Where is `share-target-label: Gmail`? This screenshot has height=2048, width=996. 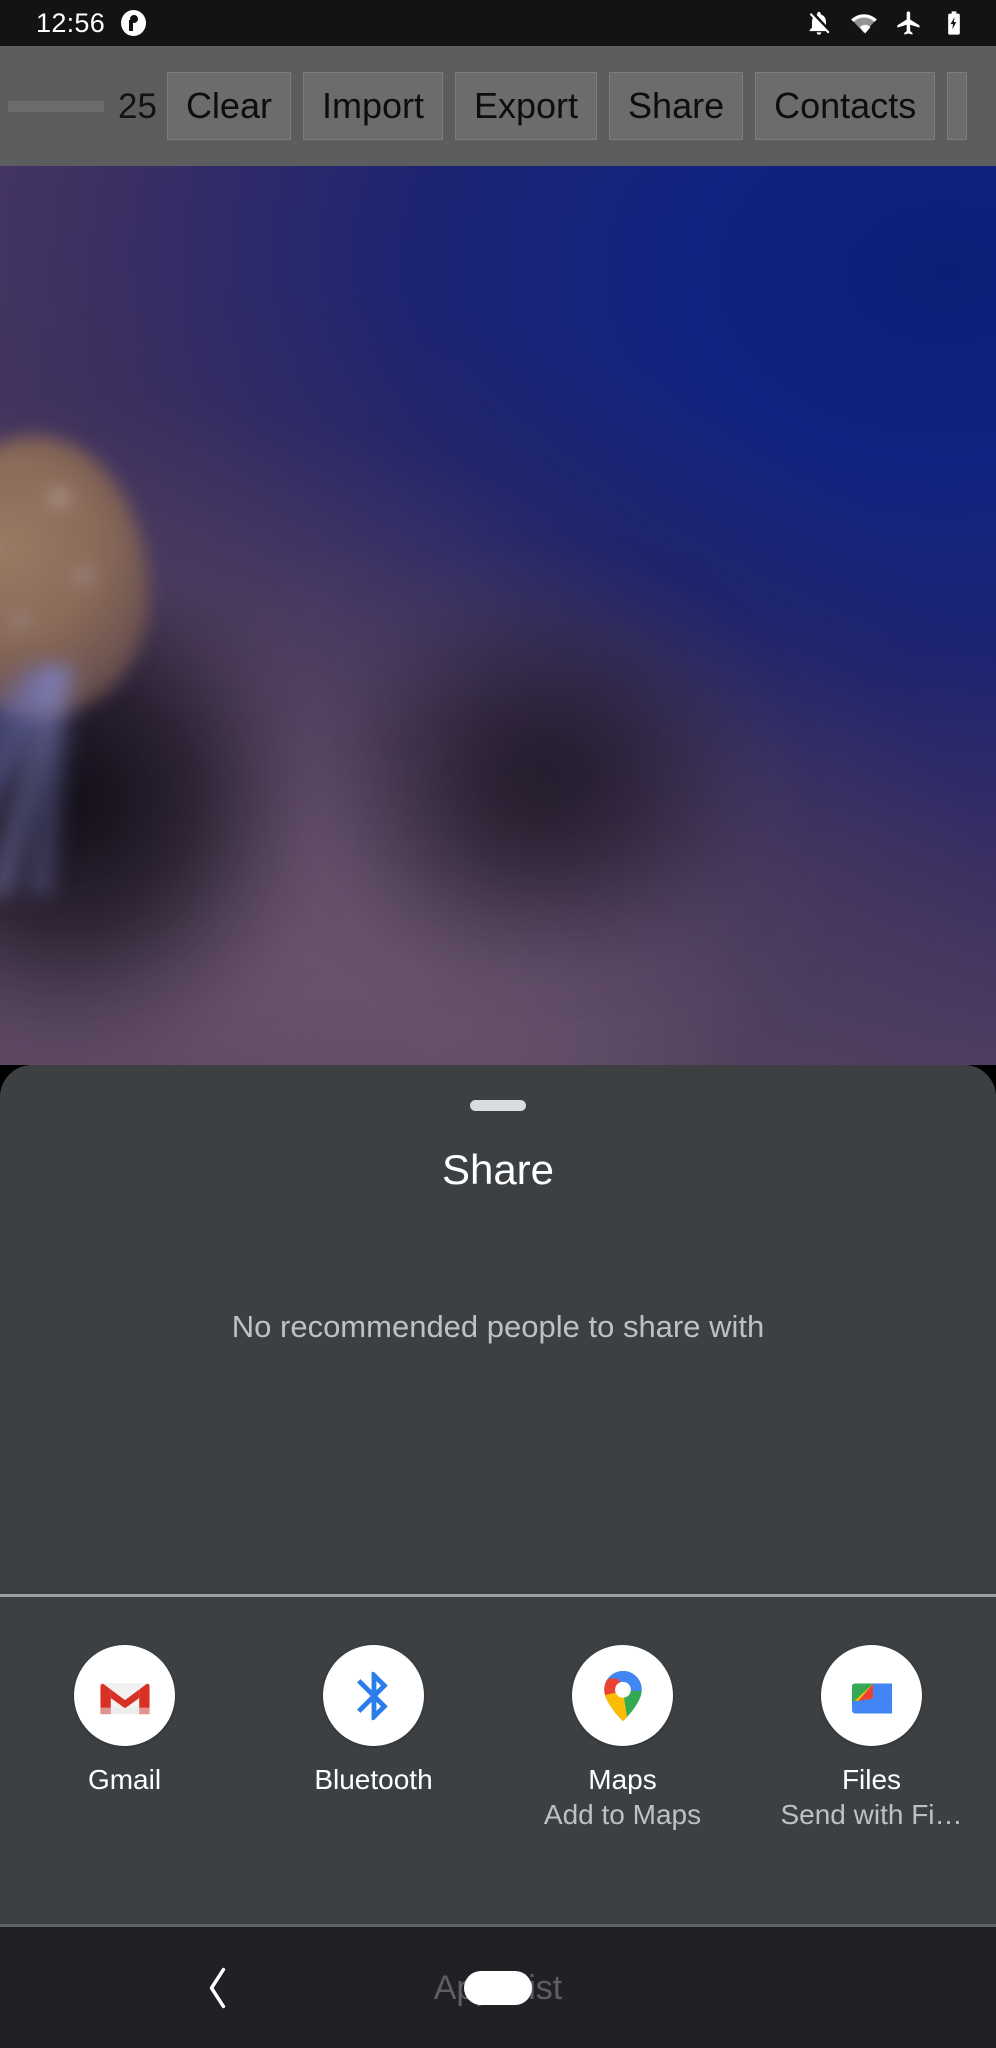
share-target-label: Gmail is located at coordinates (124, 1780).